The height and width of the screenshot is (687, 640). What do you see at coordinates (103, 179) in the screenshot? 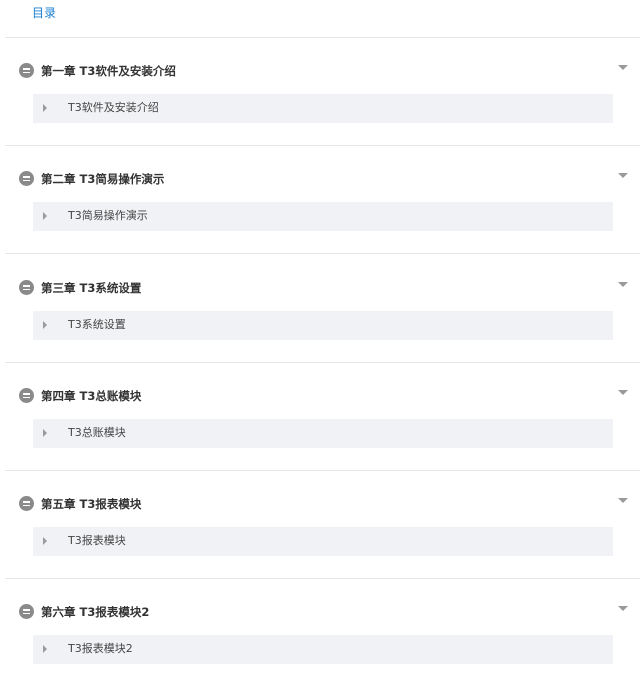
I see `chapter-title: 第二章 T3简易操作演示` at bounding box center [103, 179].